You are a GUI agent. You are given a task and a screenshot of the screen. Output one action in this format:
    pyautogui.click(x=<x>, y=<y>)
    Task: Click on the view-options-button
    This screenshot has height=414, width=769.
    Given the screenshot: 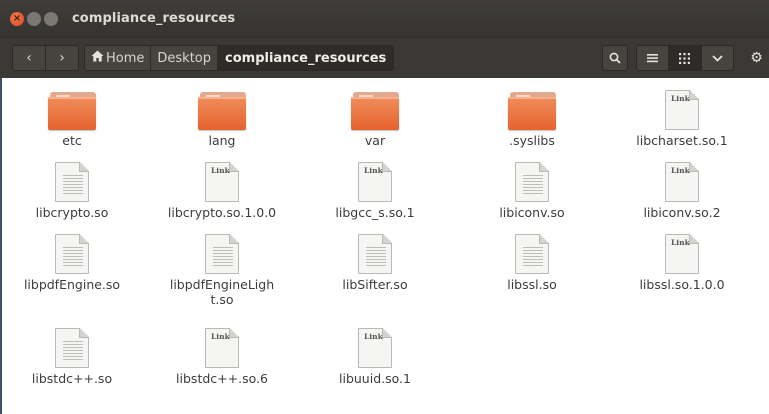 What is the action you would take?
    pyautogui.click(x=716, y=58)
    